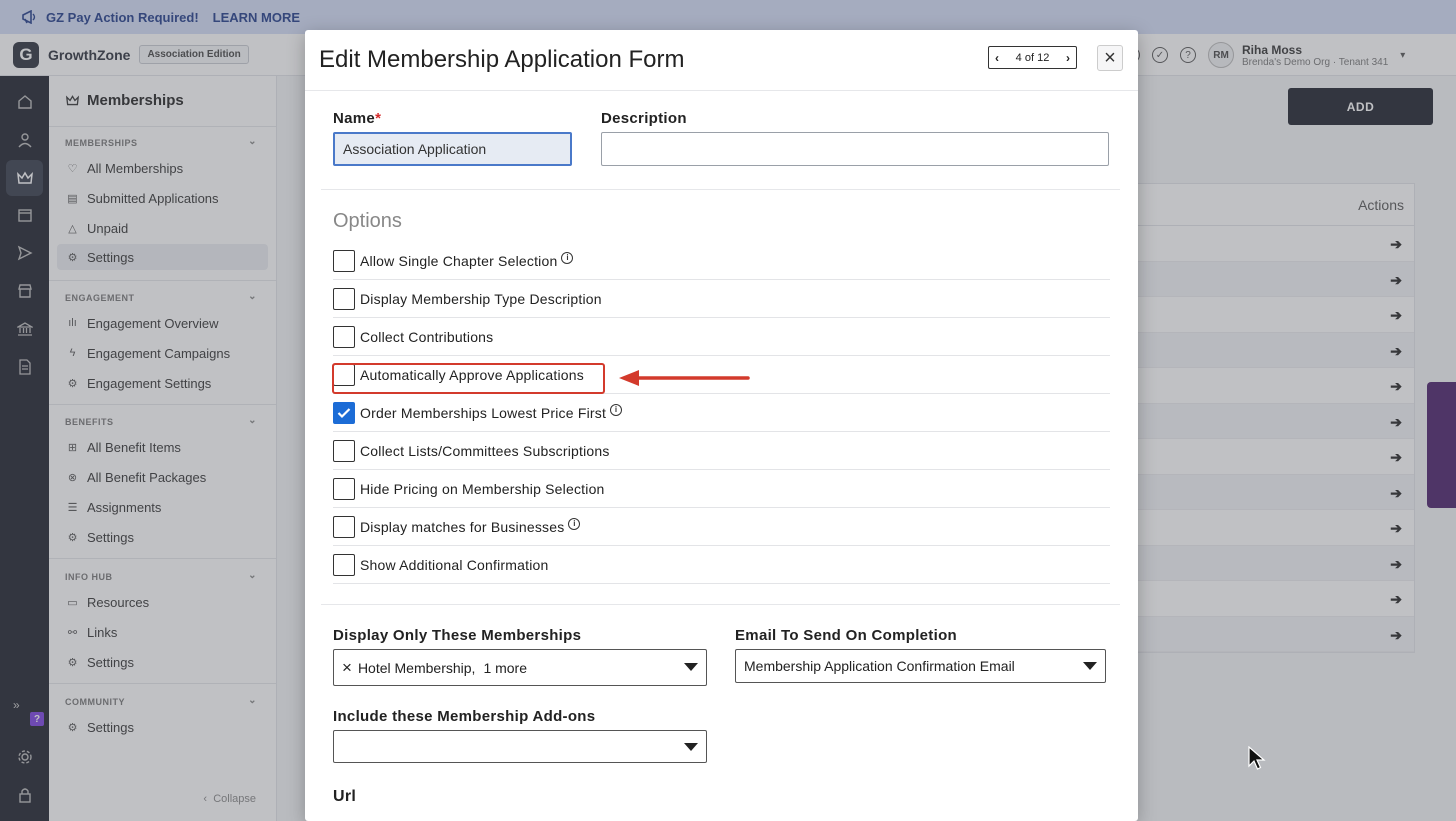  What do you see at coordinates (1068, 58) in the screenshot?
I see `chevron-right-icon: ›` at bounding box center [1068, 58].